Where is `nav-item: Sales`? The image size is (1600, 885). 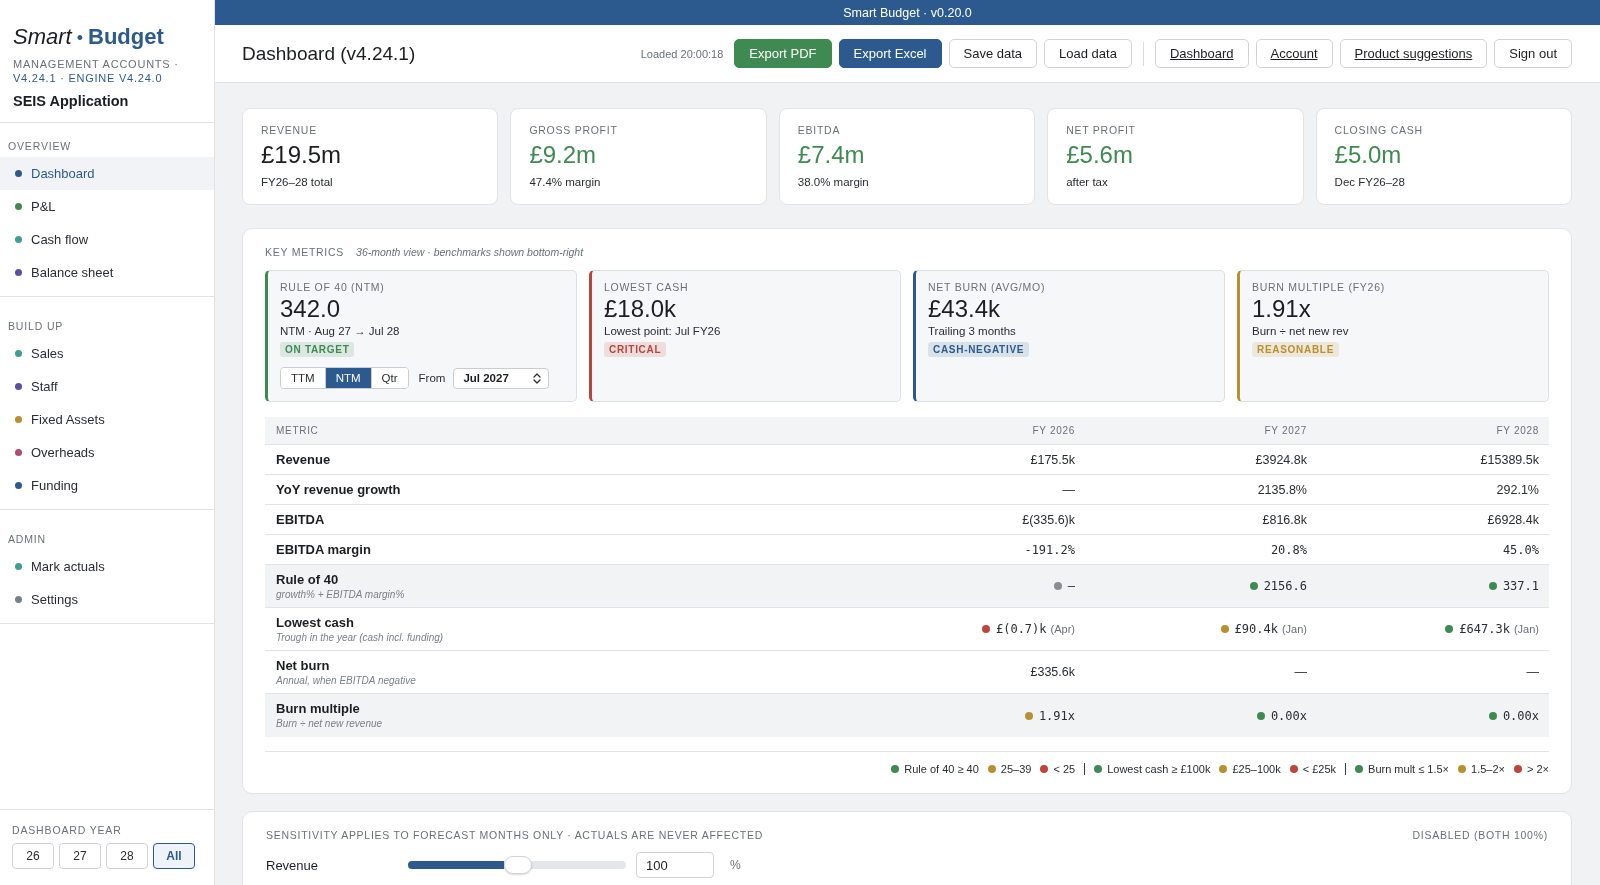 nav-item: Sales is located at coordinates (107, 353).